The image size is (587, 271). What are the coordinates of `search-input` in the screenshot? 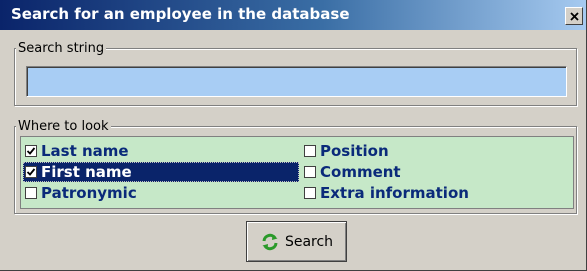 It's located at (296, 81).